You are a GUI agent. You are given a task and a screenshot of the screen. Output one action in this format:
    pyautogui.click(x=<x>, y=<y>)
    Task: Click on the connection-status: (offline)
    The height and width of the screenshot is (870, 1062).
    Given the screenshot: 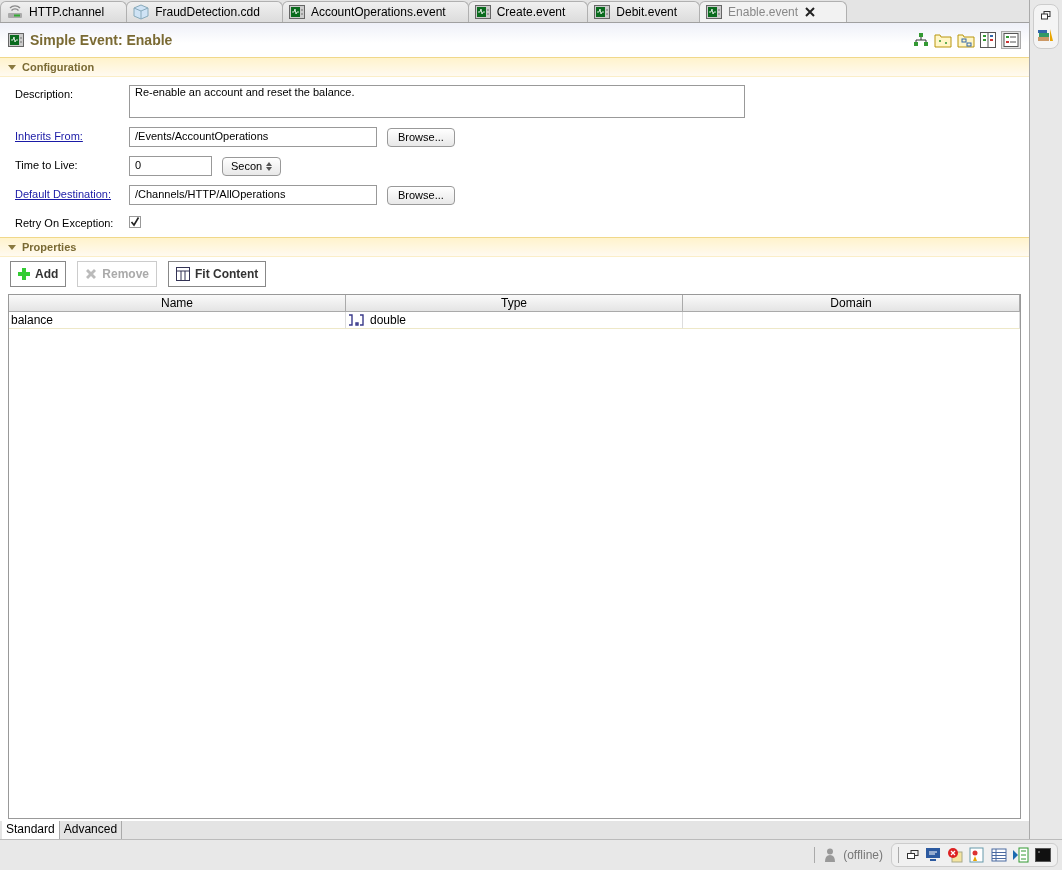 What is the action you would take?
    pyautogui.click(x=863, y=855)
    